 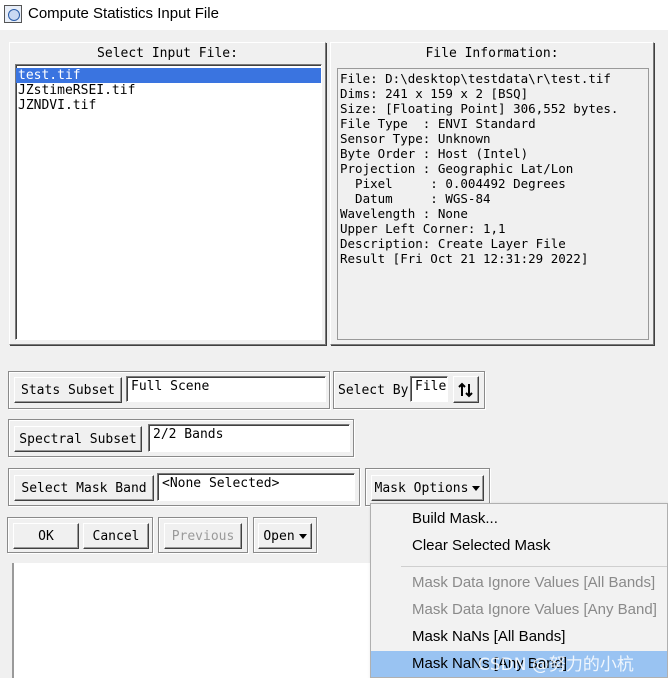 I want to click on open-button: Open, so click(x=285, y=536).